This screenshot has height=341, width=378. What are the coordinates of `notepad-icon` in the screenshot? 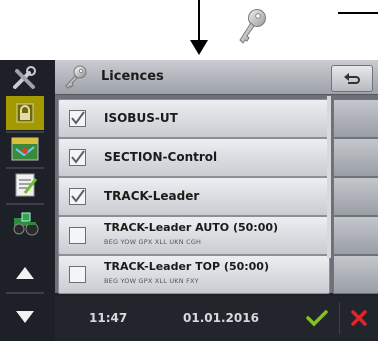 It's located at (25, 185).